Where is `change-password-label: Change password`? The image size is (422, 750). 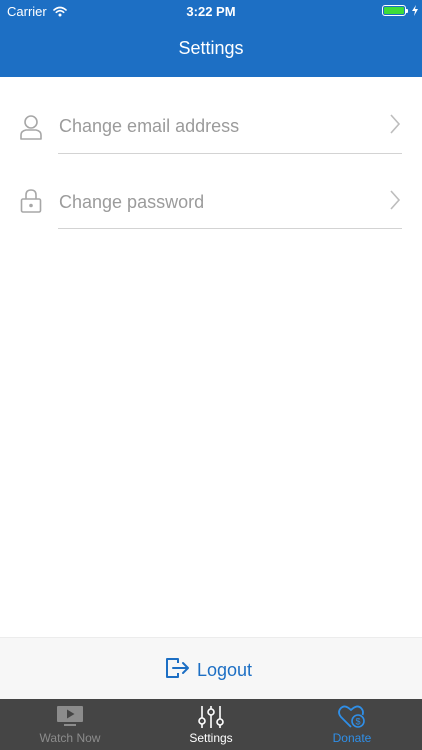
change-password-label: Change password is located at coordinates (132, 202).